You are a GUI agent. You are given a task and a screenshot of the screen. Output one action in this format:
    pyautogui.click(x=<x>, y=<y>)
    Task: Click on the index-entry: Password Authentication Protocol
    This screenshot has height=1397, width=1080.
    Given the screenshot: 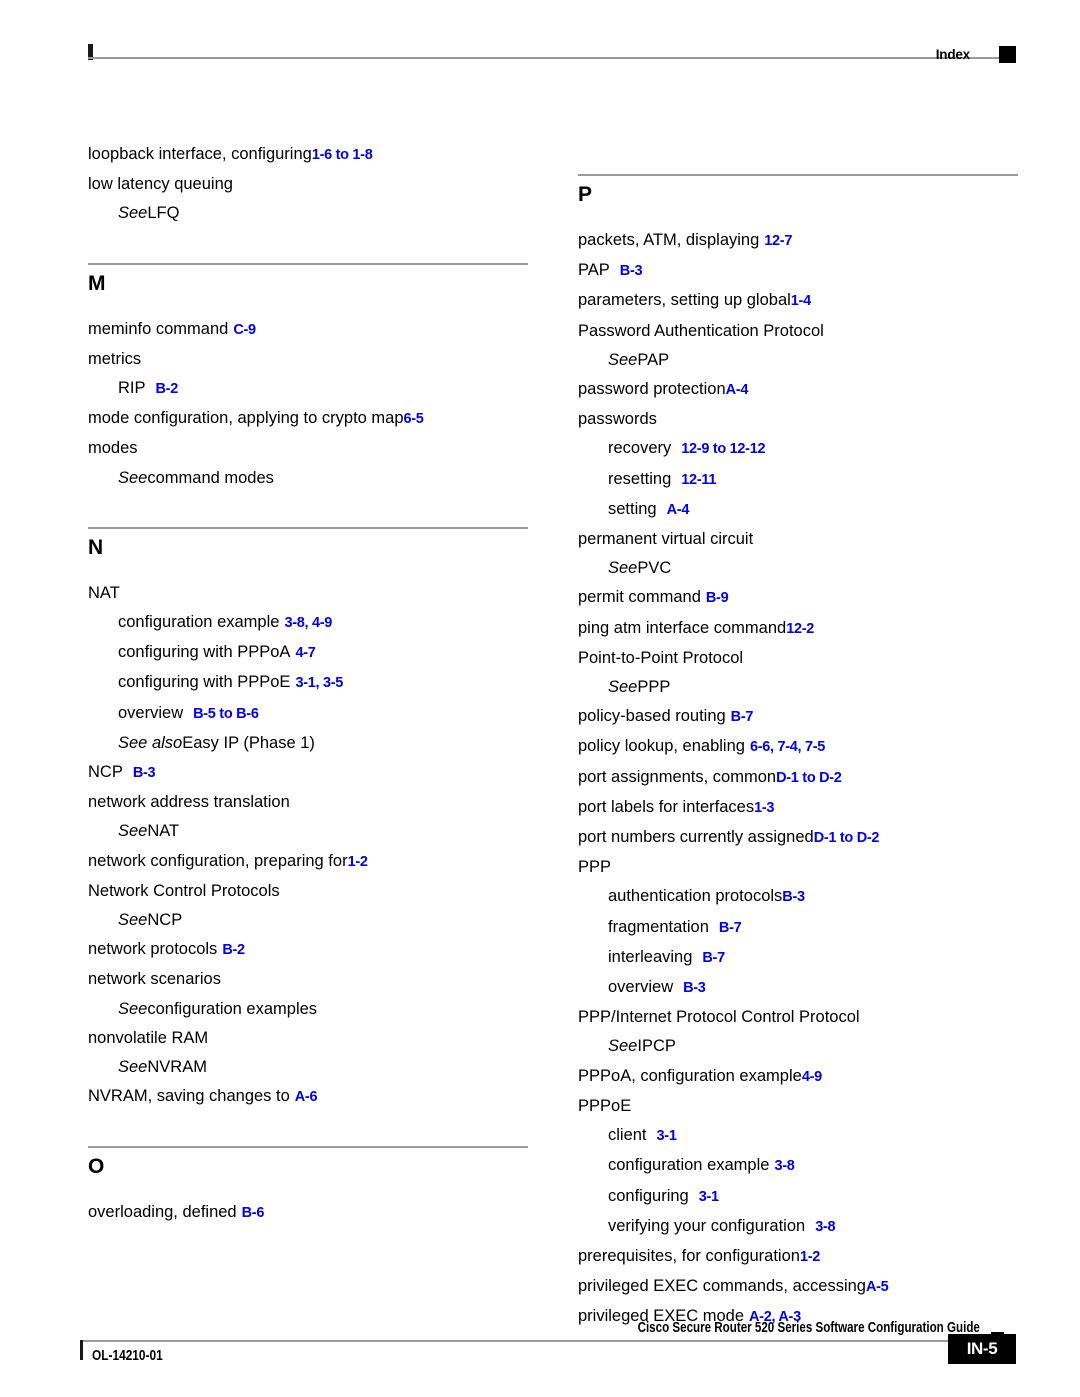 What is the action you would take?
    pyautogui.click(x=798, y=331)
    